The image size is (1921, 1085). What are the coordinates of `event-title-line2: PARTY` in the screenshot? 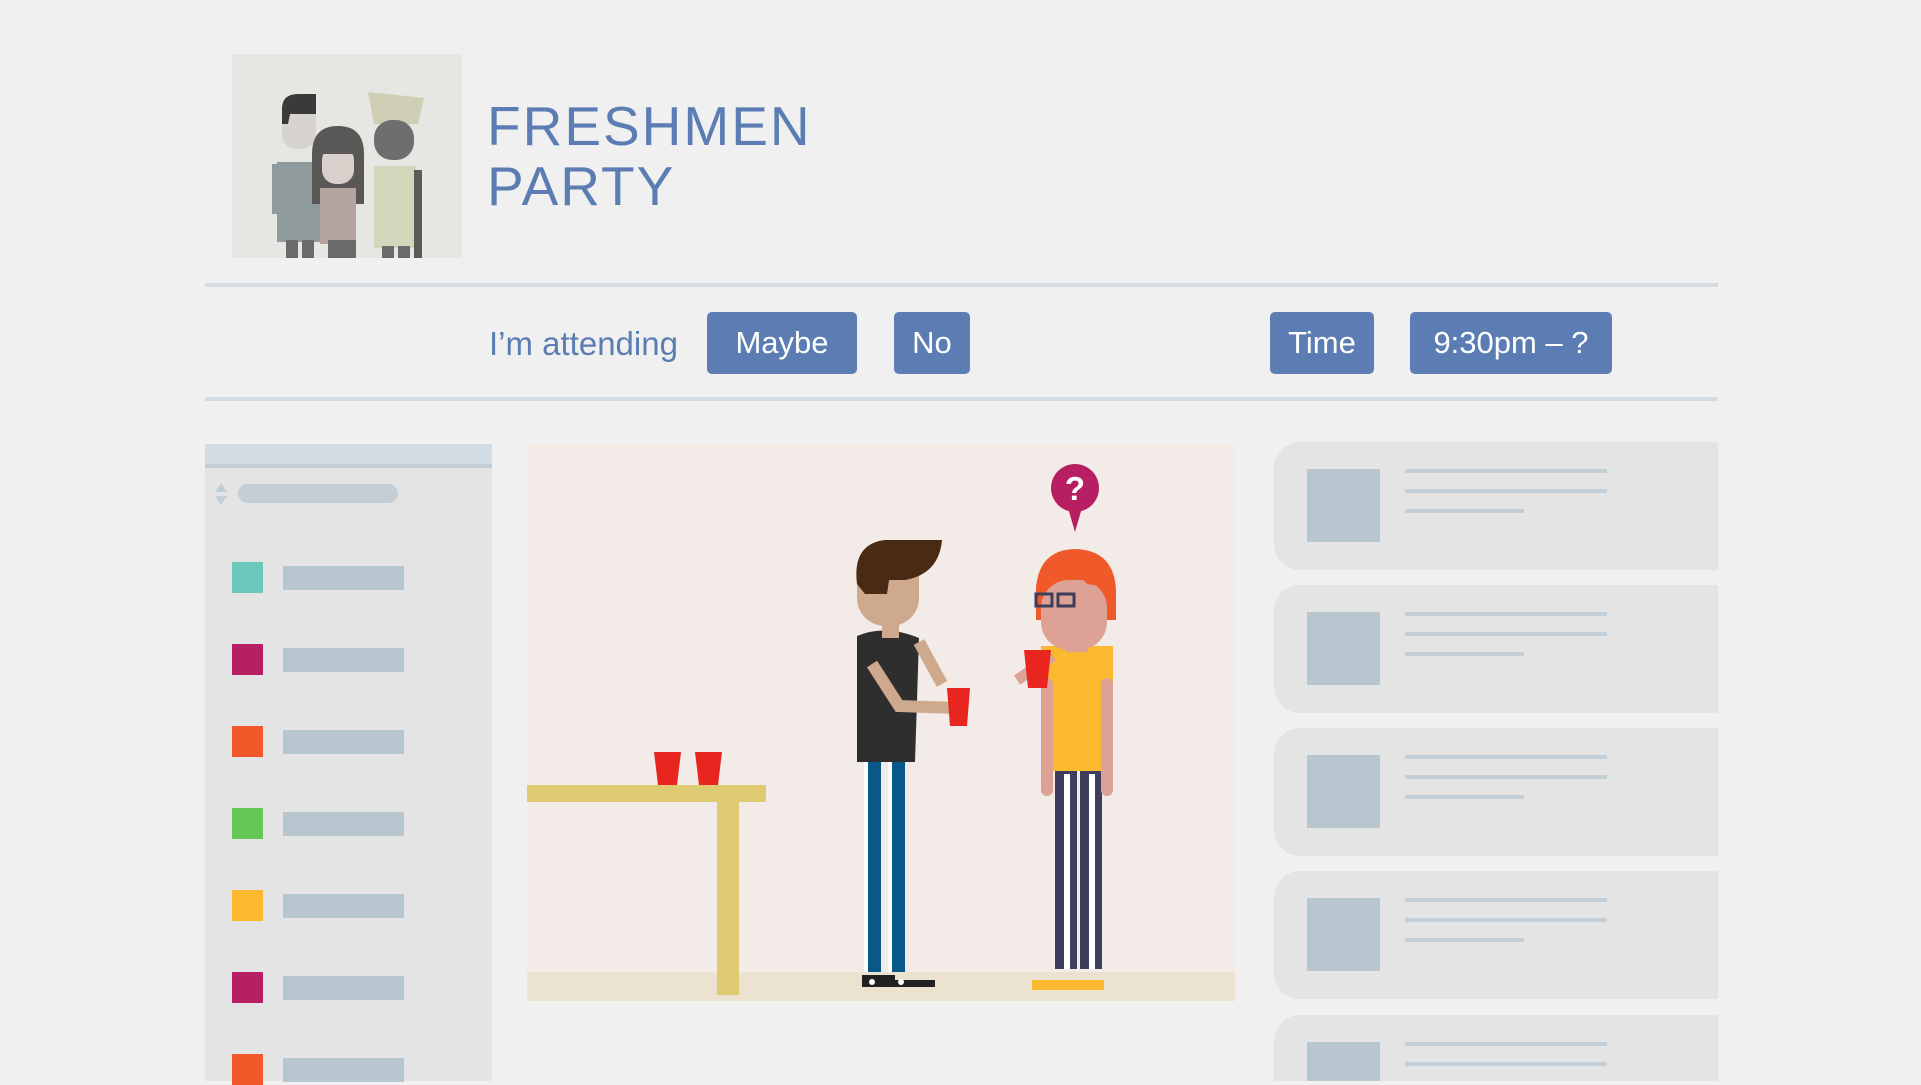 It's located at (581, 186).